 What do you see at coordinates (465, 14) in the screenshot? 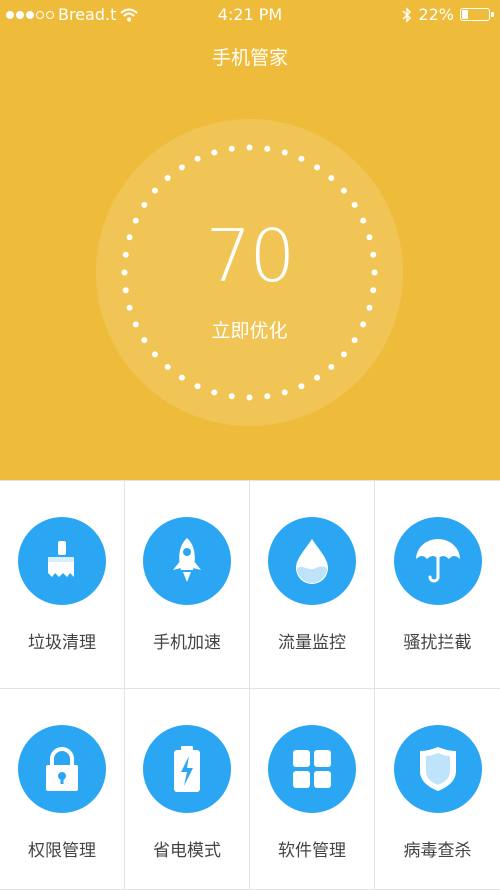
I see `battery-level` at bounding box center [465, 14].